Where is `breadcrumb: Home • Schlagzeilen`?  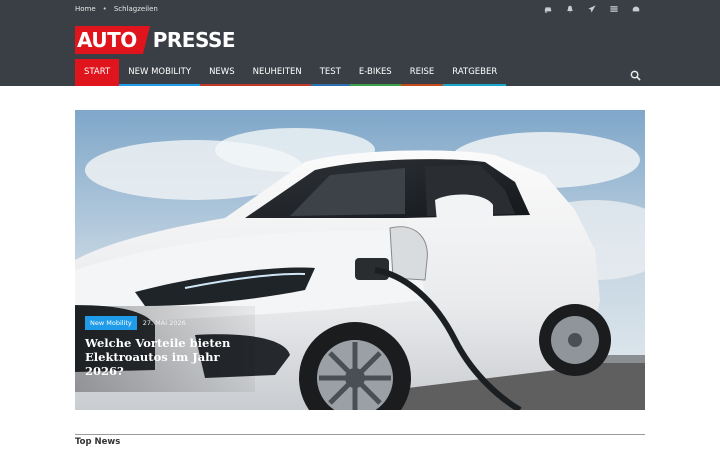
breadcrumb: Home • Schlagzeilen is located at coordinates (116, 8).